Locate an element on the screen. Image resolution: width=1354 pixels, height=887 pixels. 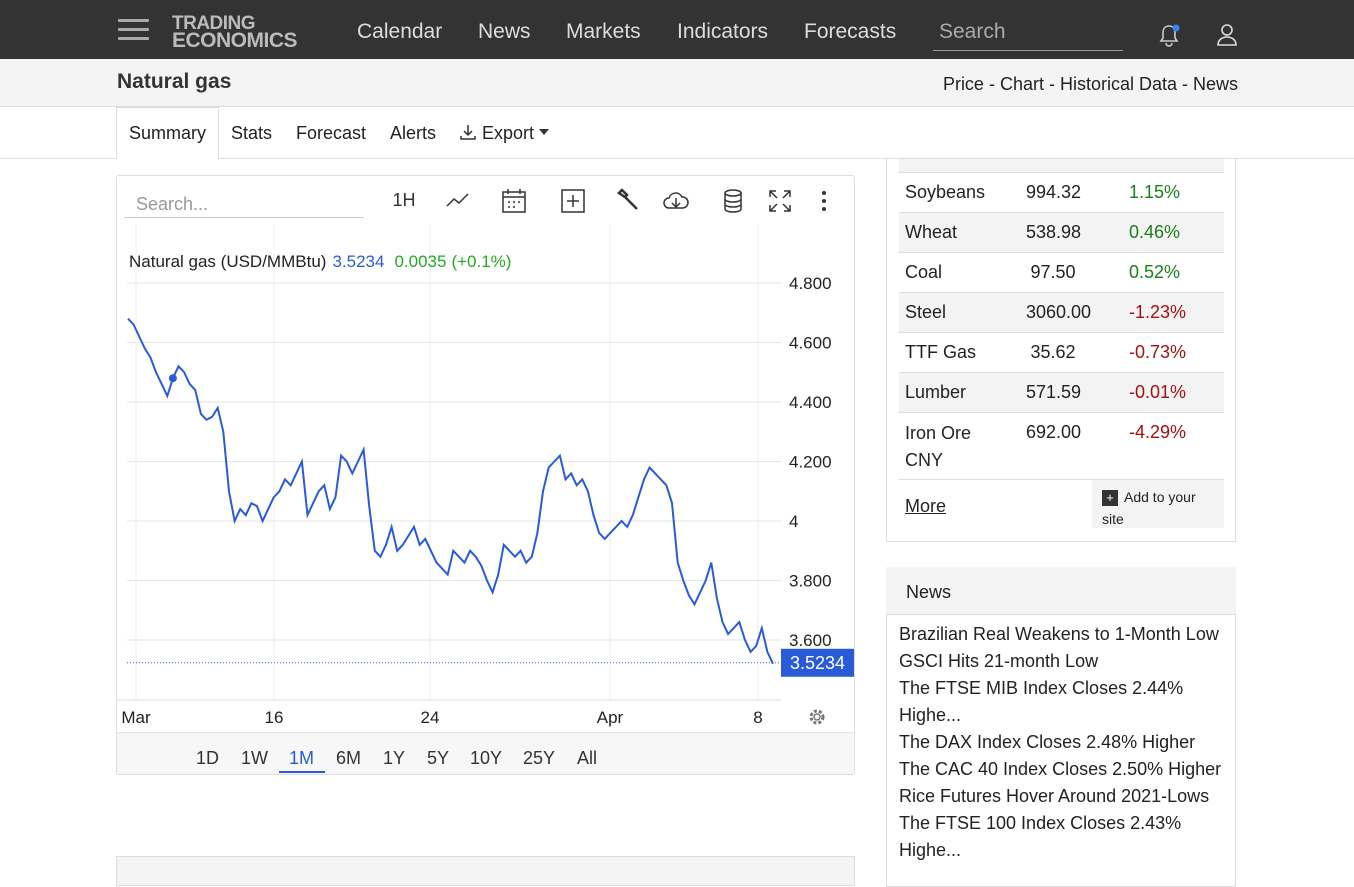
commodity-price: 994.32 is located at coordinates (1054, 192).